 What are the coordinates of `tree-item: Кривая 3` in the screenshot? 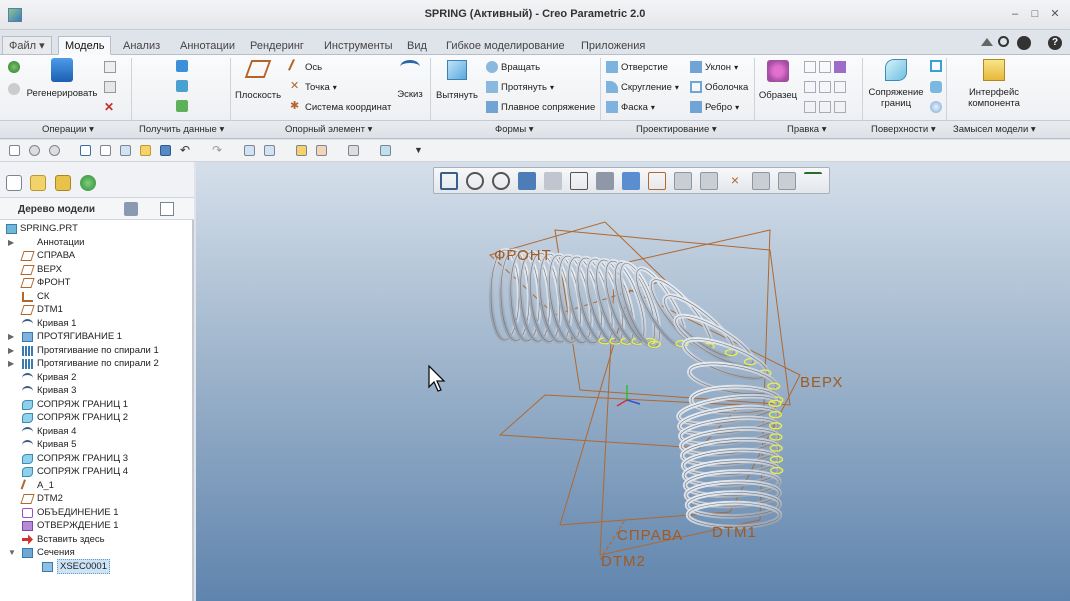 It's located at (96, 391).